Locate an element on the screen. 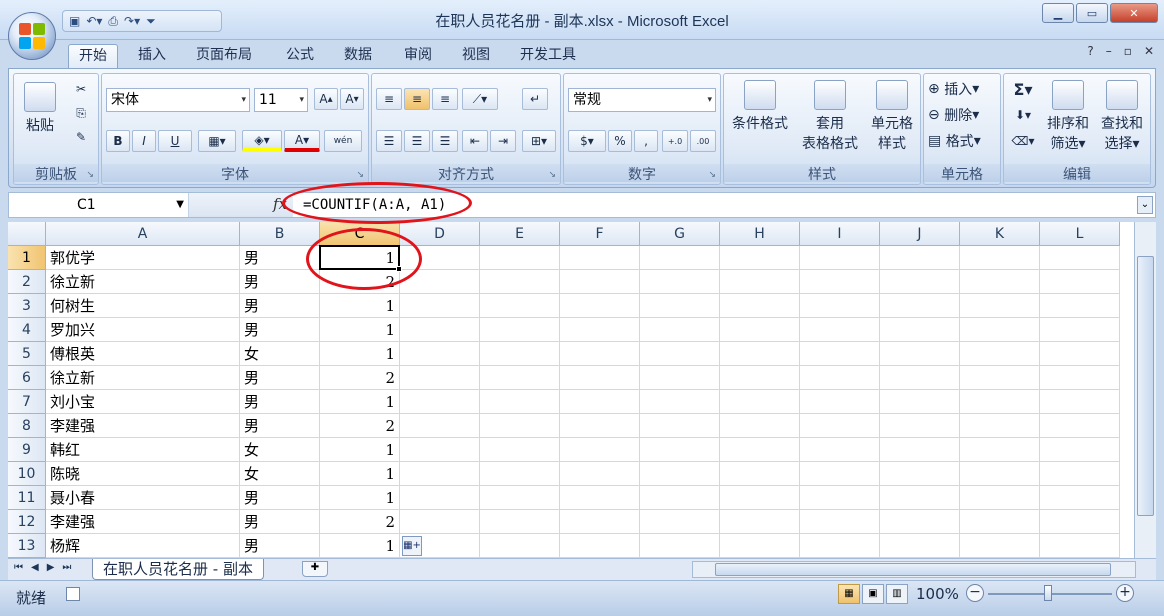 The image size is (1164, 616). cell-d11 is located at coordinates (440, 498).